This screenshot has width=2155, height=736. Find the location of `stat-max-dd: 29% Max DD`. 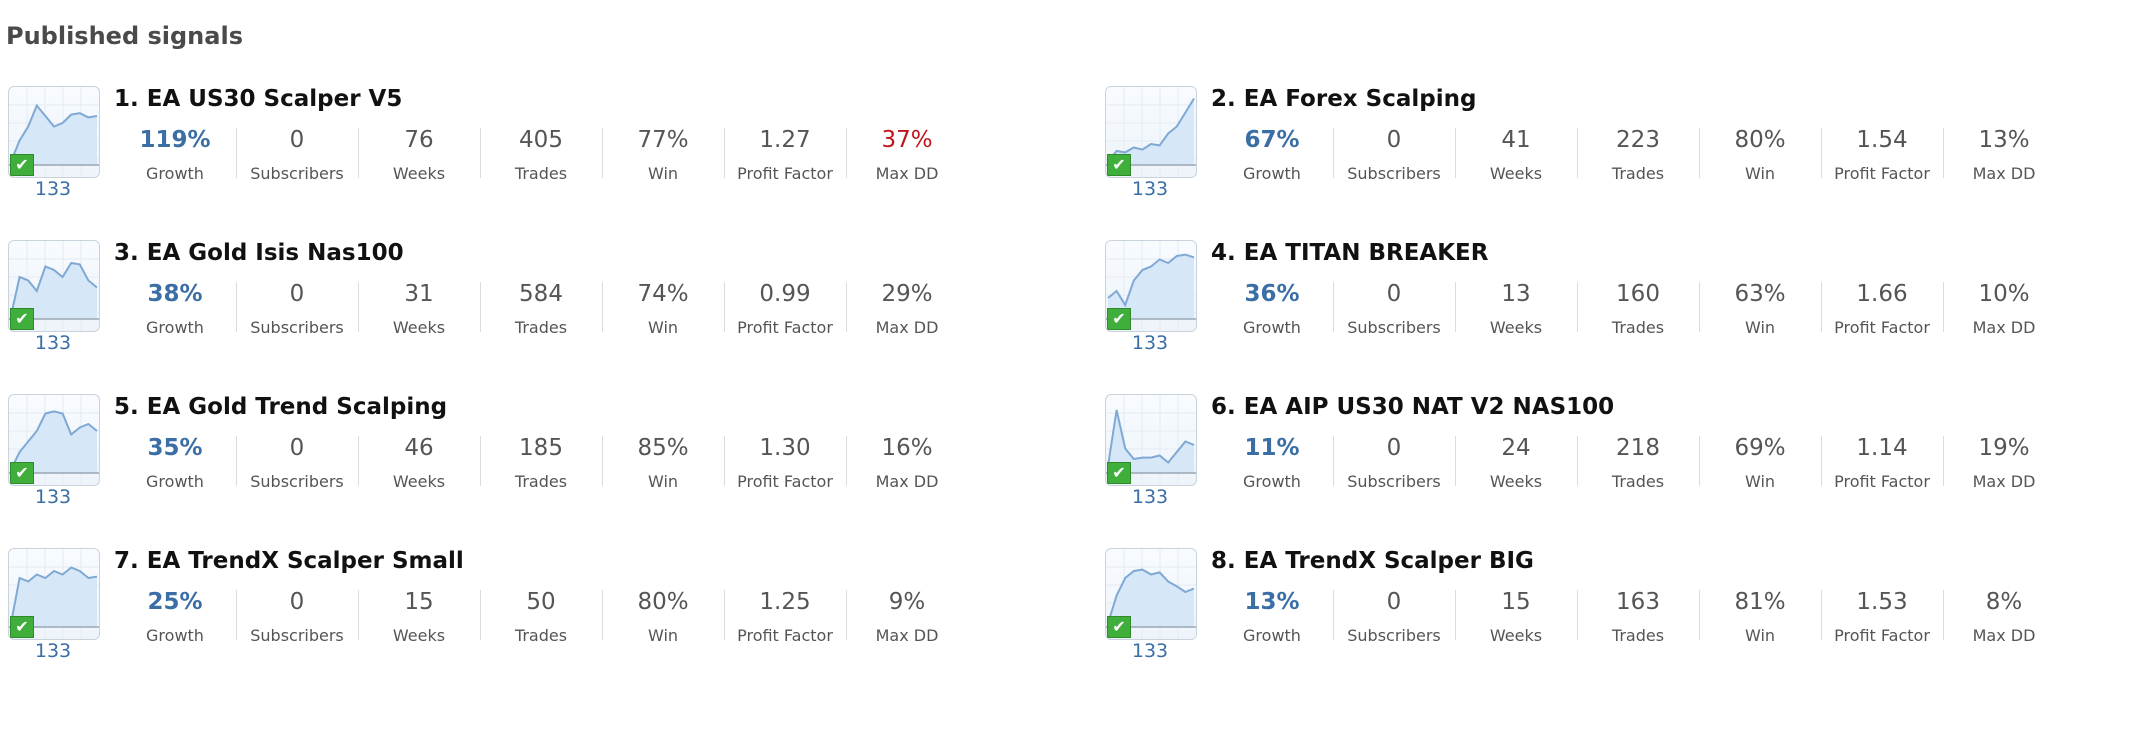

stat-max-dd: 29% Max DD is located at coordinates (907, 308).